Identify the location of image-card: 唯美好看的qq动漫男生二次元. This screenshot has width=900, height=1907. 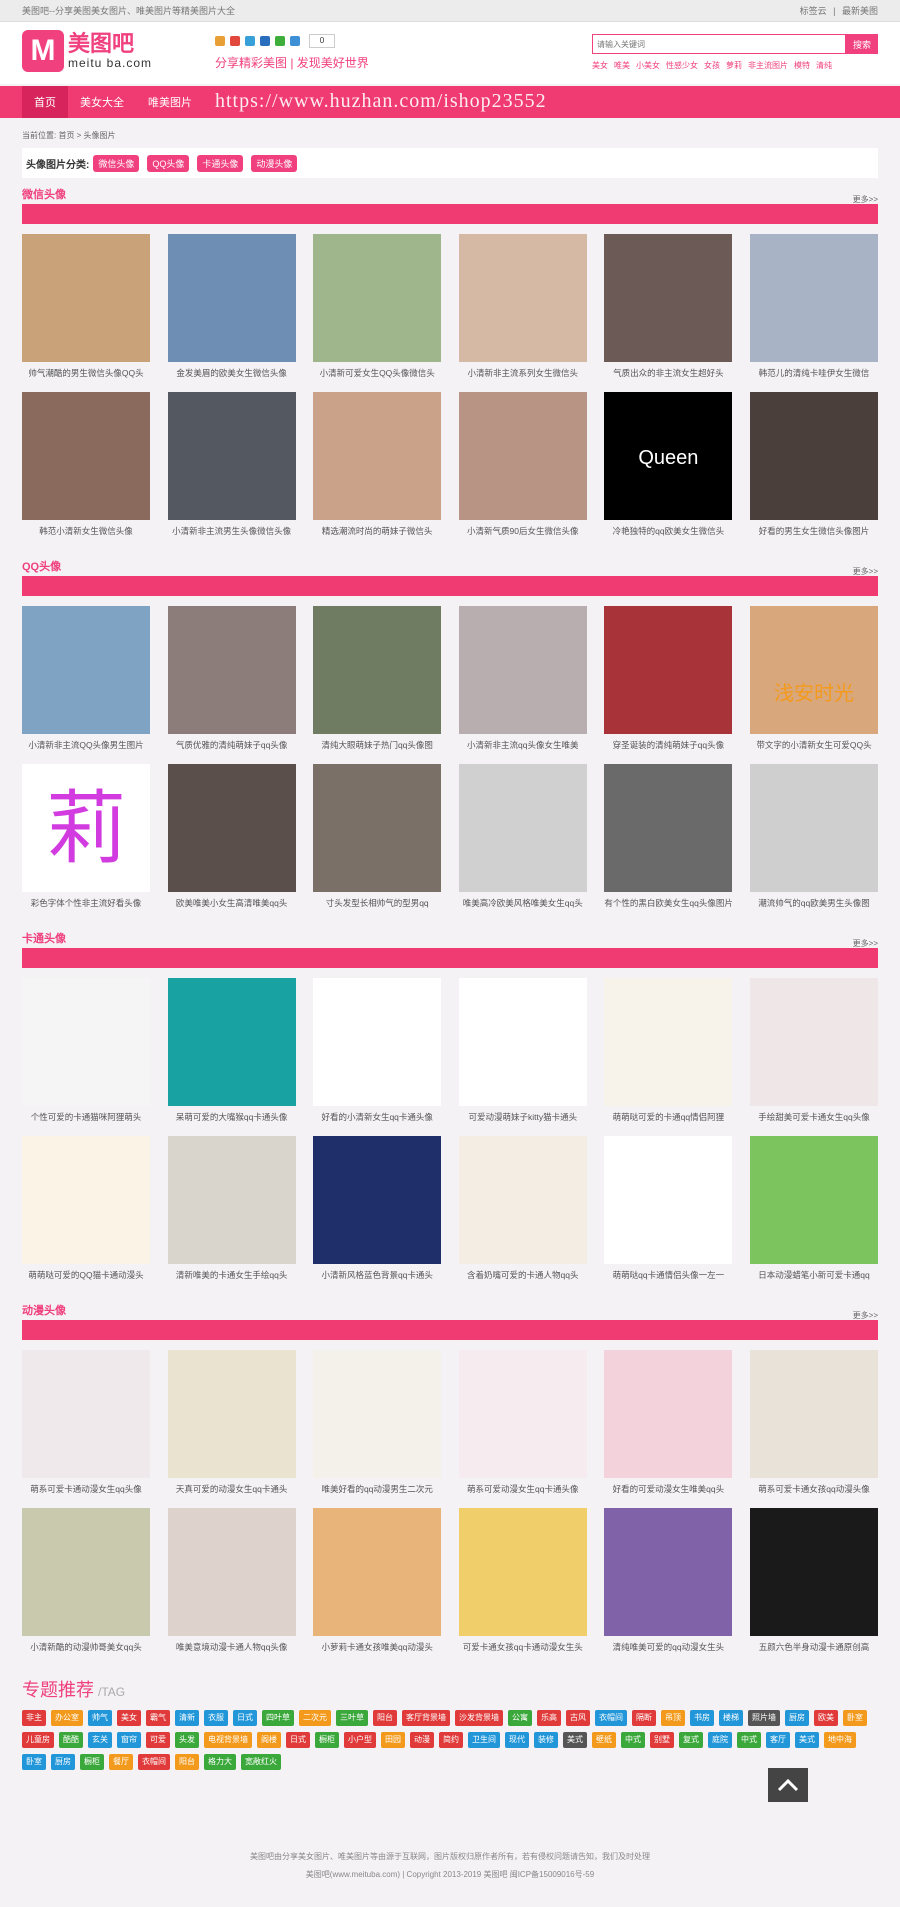
(377, 1429).